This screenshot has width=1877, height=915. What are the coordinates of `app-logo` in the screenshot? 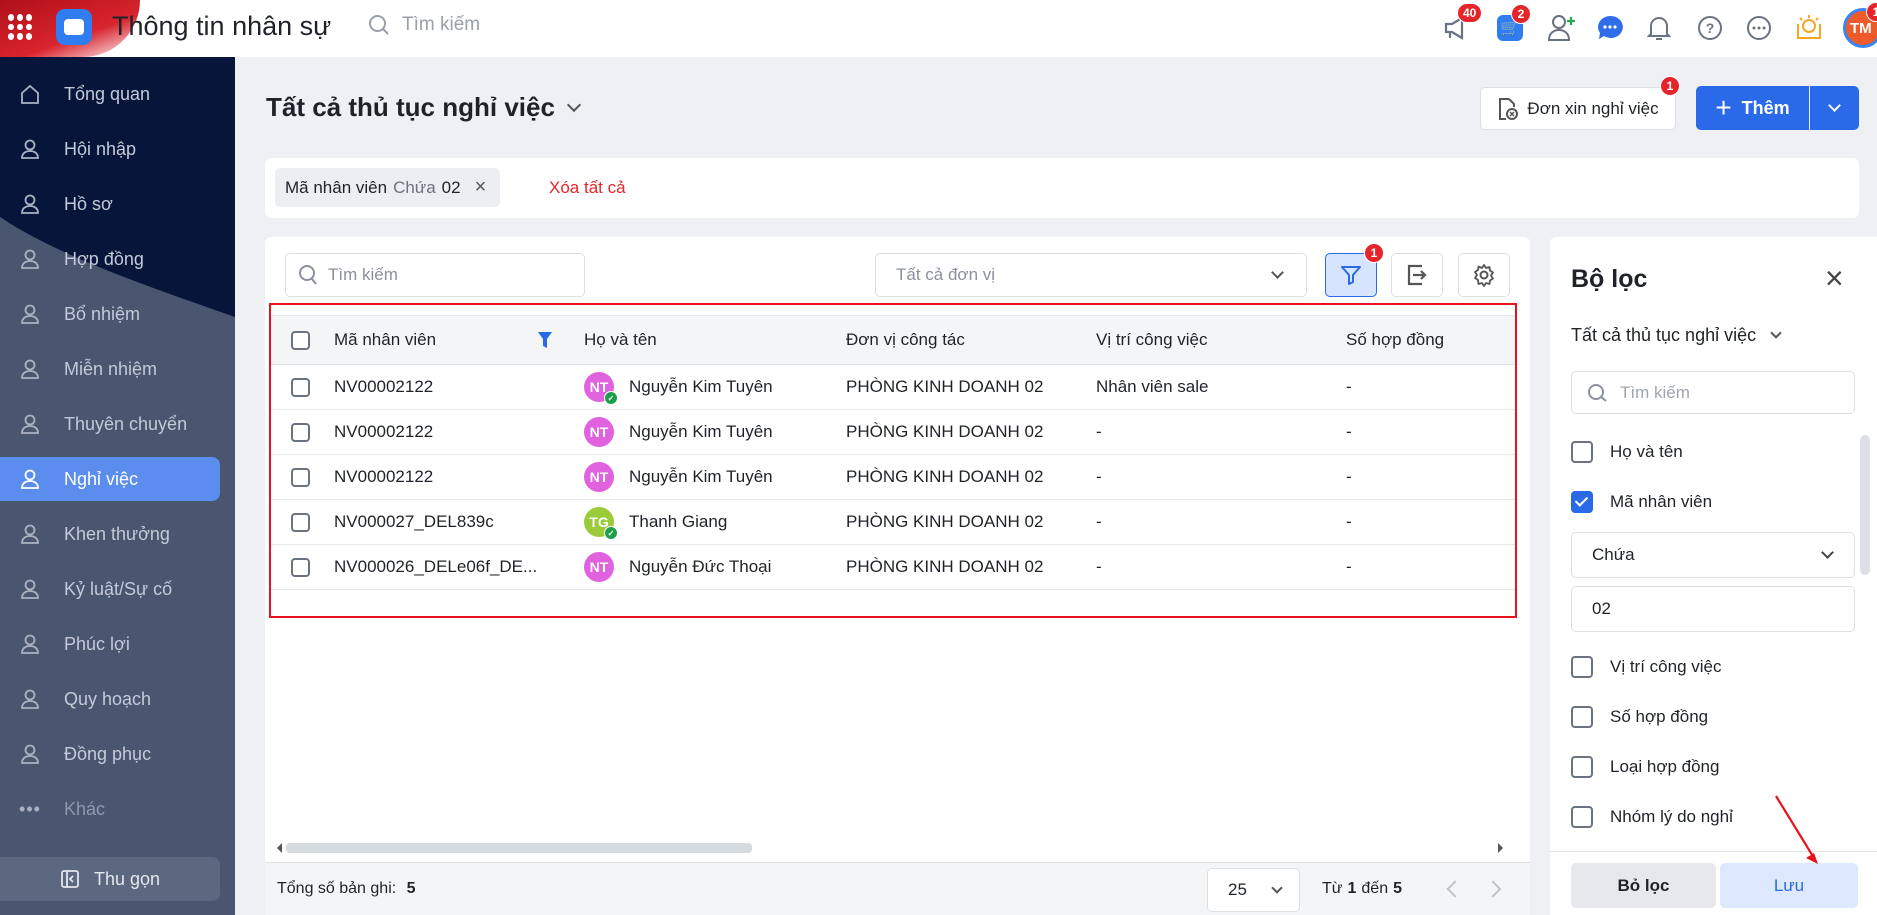 It's located at (74, 27).